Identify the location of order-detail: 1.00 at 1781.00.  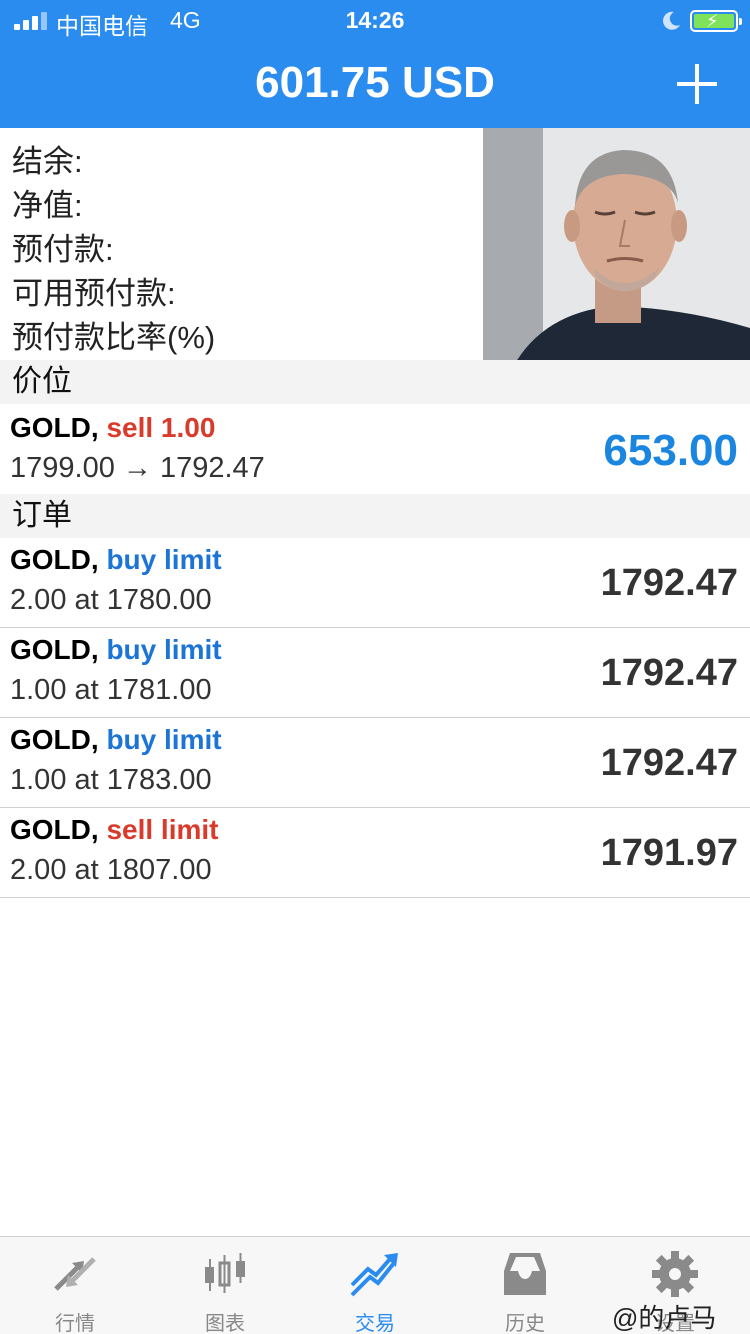
(111, 690).